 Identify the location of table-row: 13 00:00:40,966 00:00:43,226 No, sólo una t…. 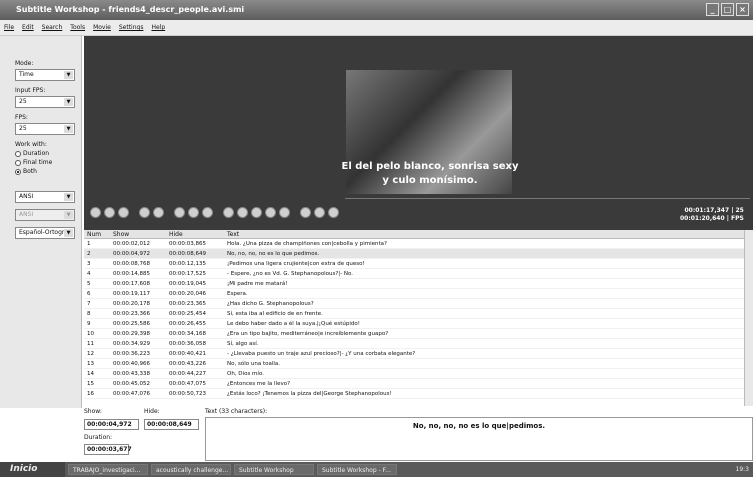
(414, 364).